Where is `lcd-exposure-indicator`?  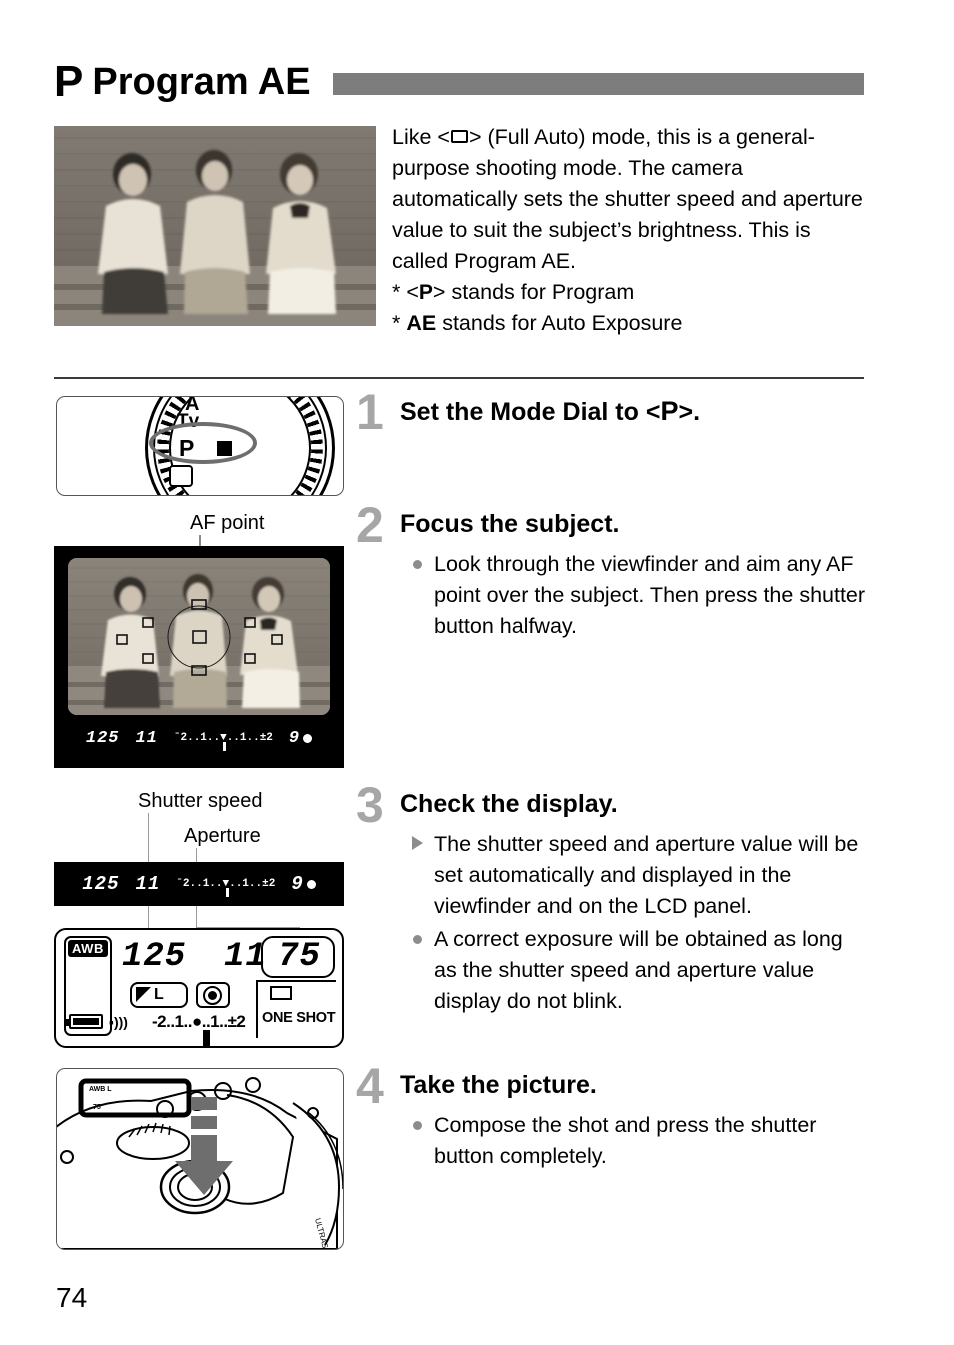
lcd-exposure-indicator is located at coordinates (206, 1038).